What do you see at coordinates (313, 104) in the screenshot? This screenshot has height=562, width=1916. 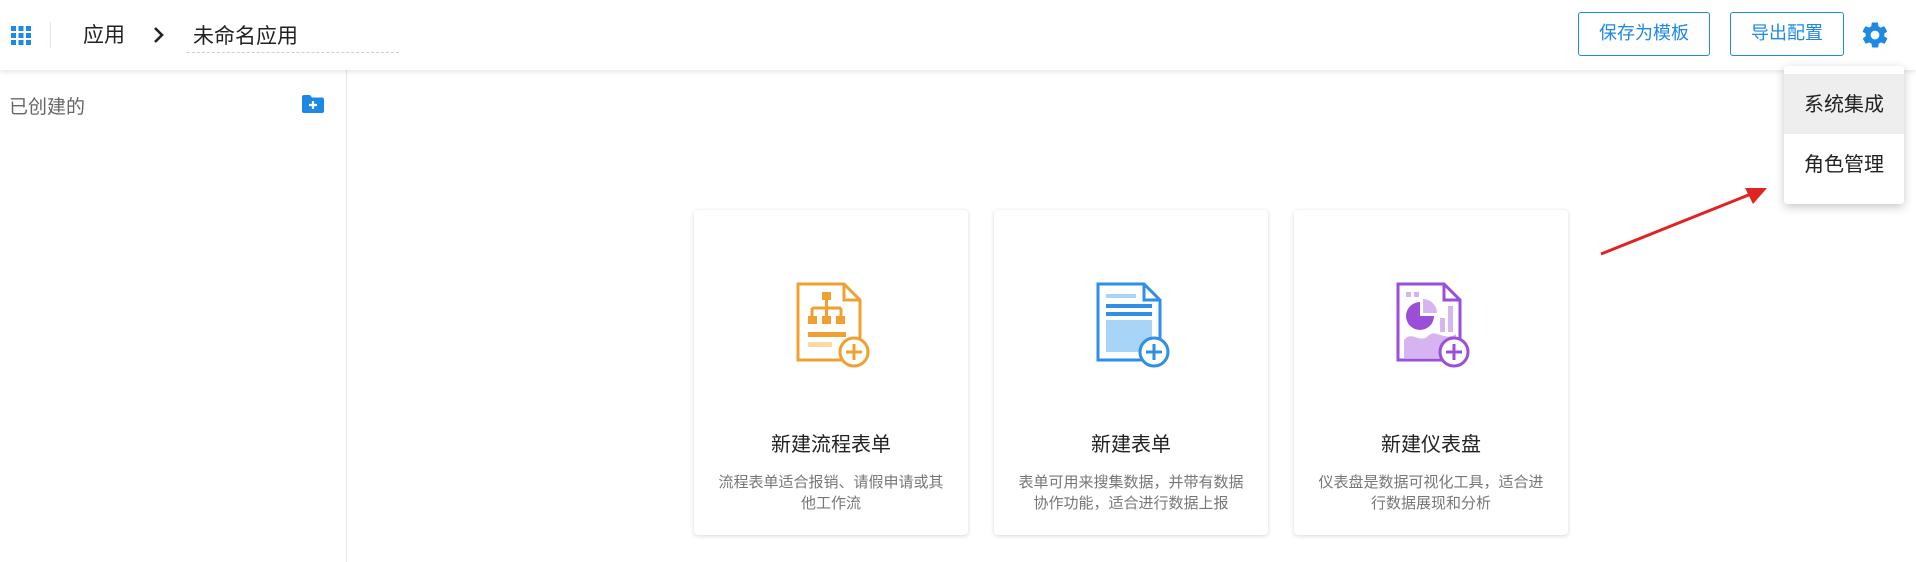 I see `folder-plus-icon` at bounding box center [313, 104].